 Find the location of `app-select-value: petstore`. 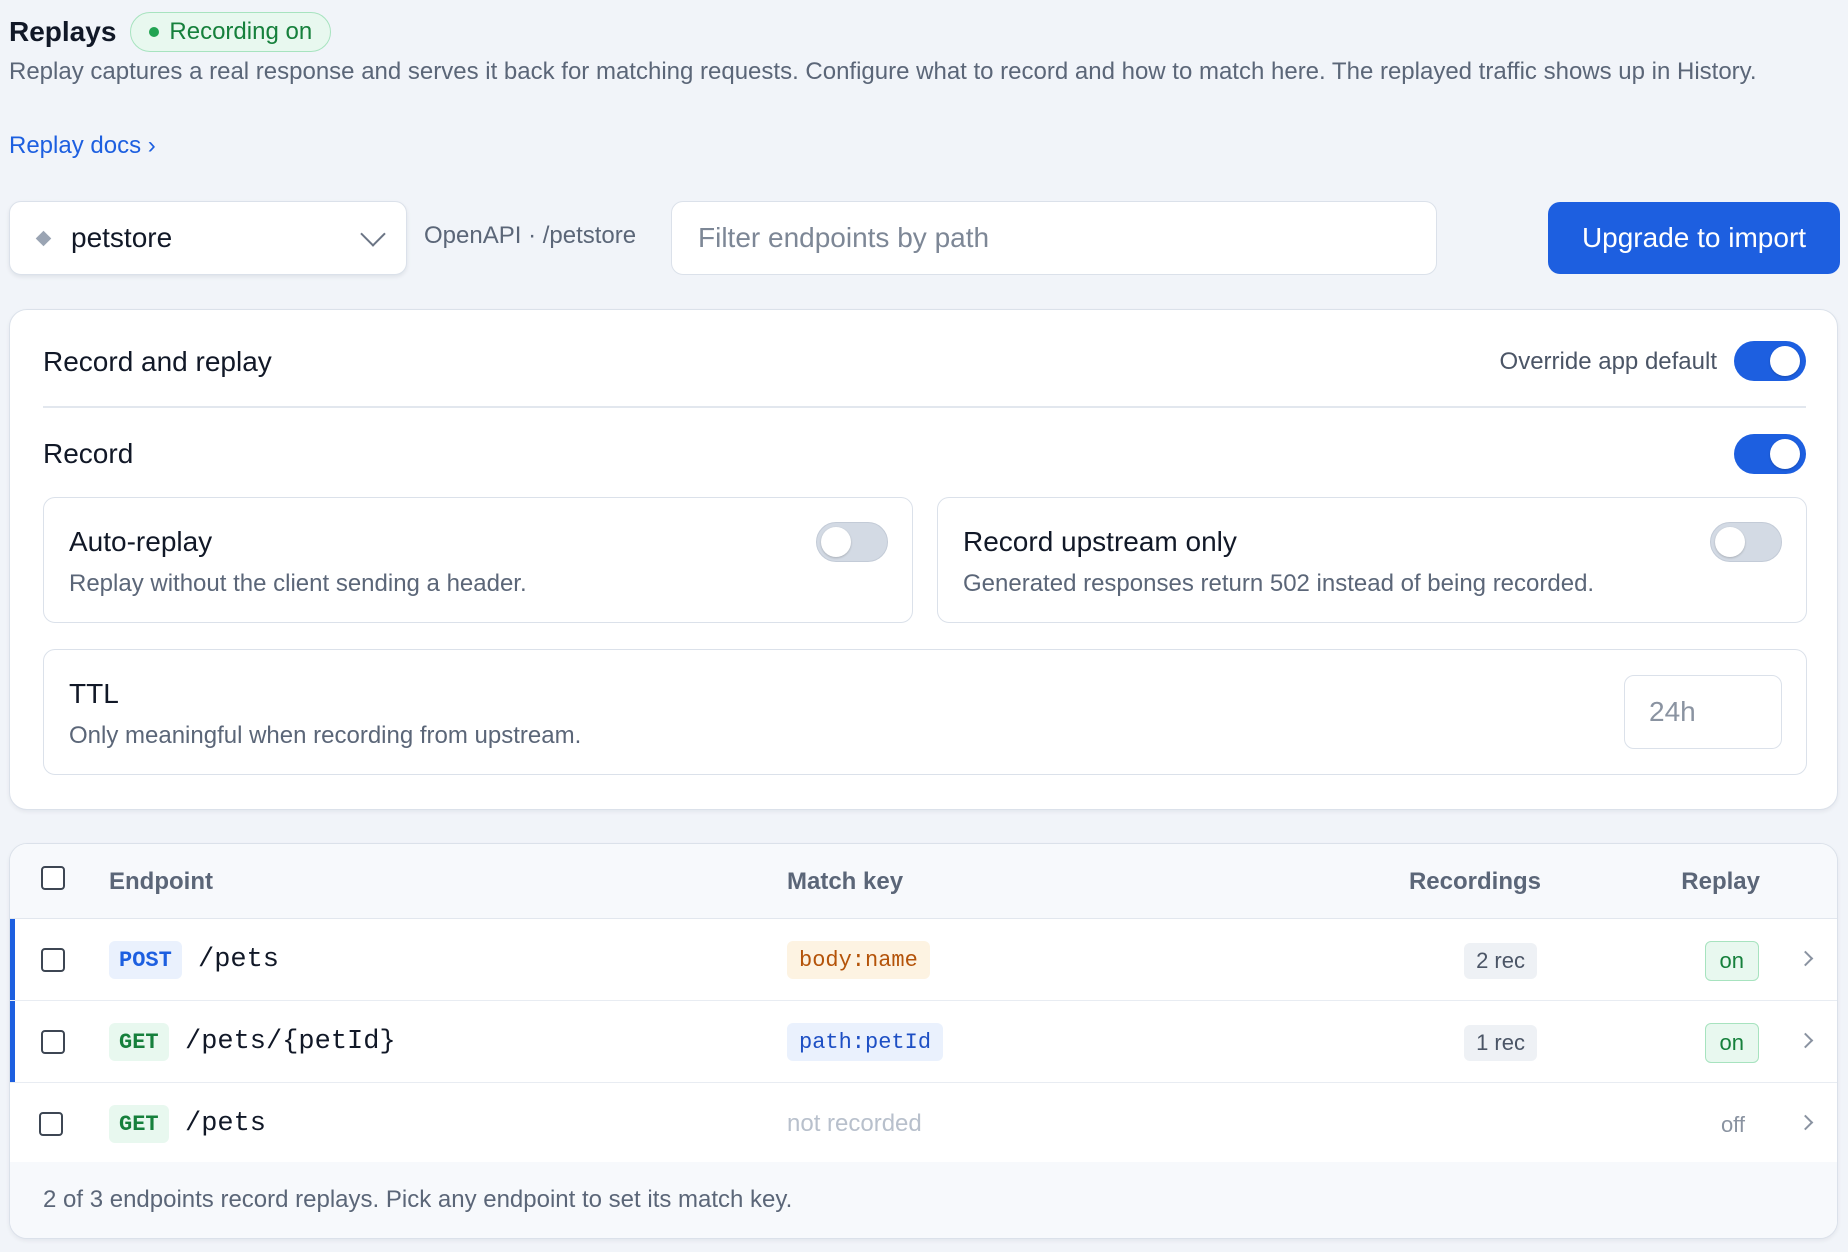

app-select-value: petstore is located at coordinates (122, 237).